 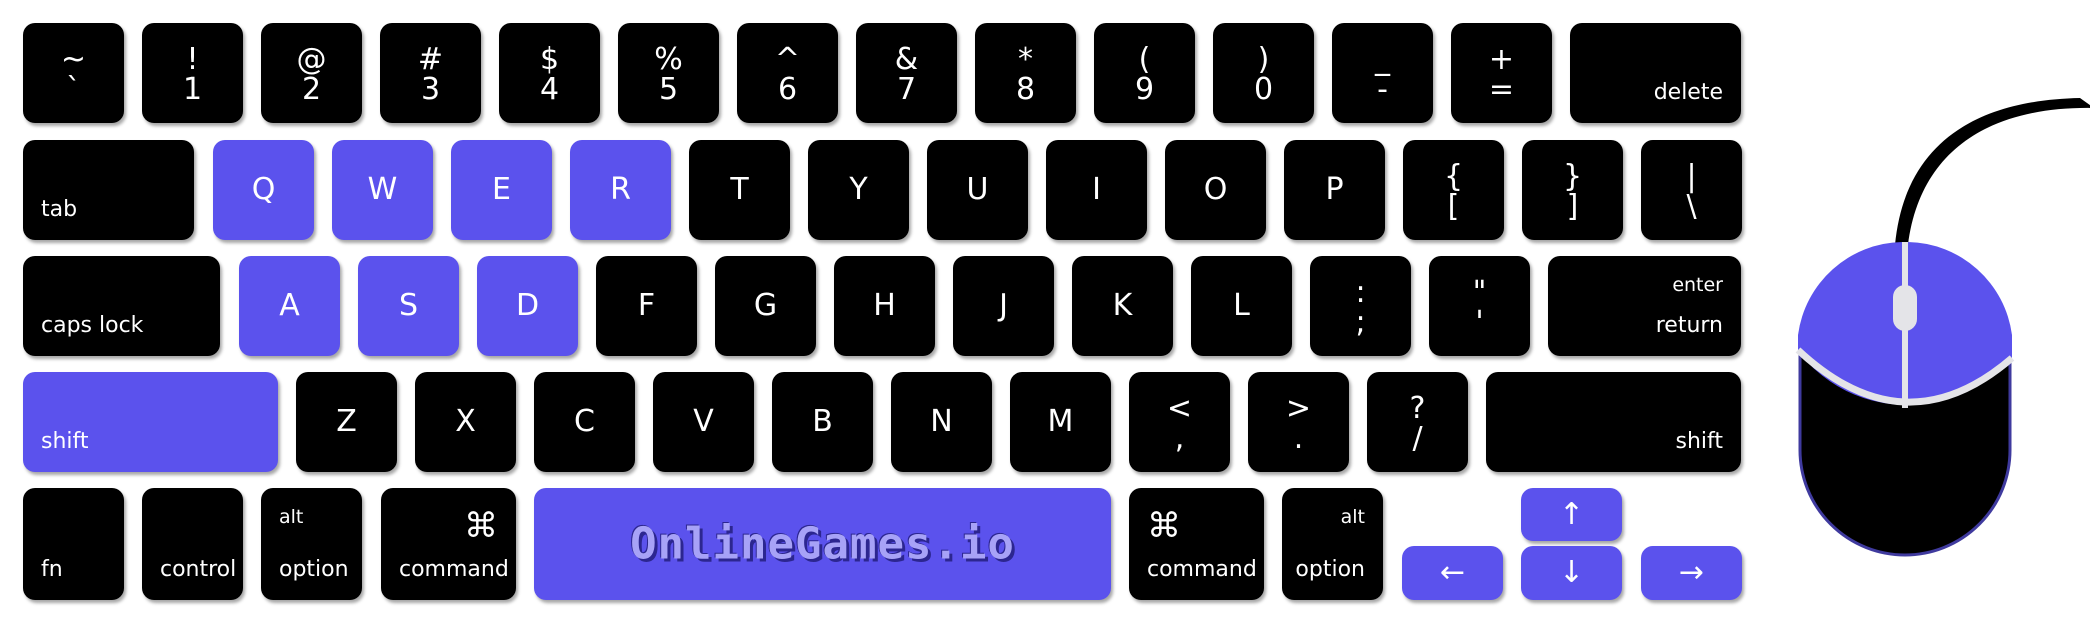 I want to click on key-punct-1: " ', so click(x=1479, y=306).